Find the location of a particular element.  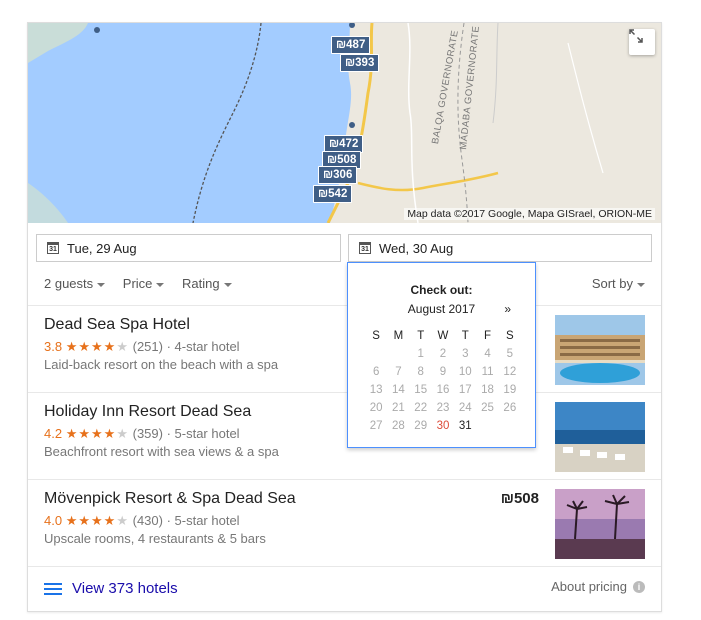

view-all-hotels-link: View 373 hotels is located at coordinates (111, 588).